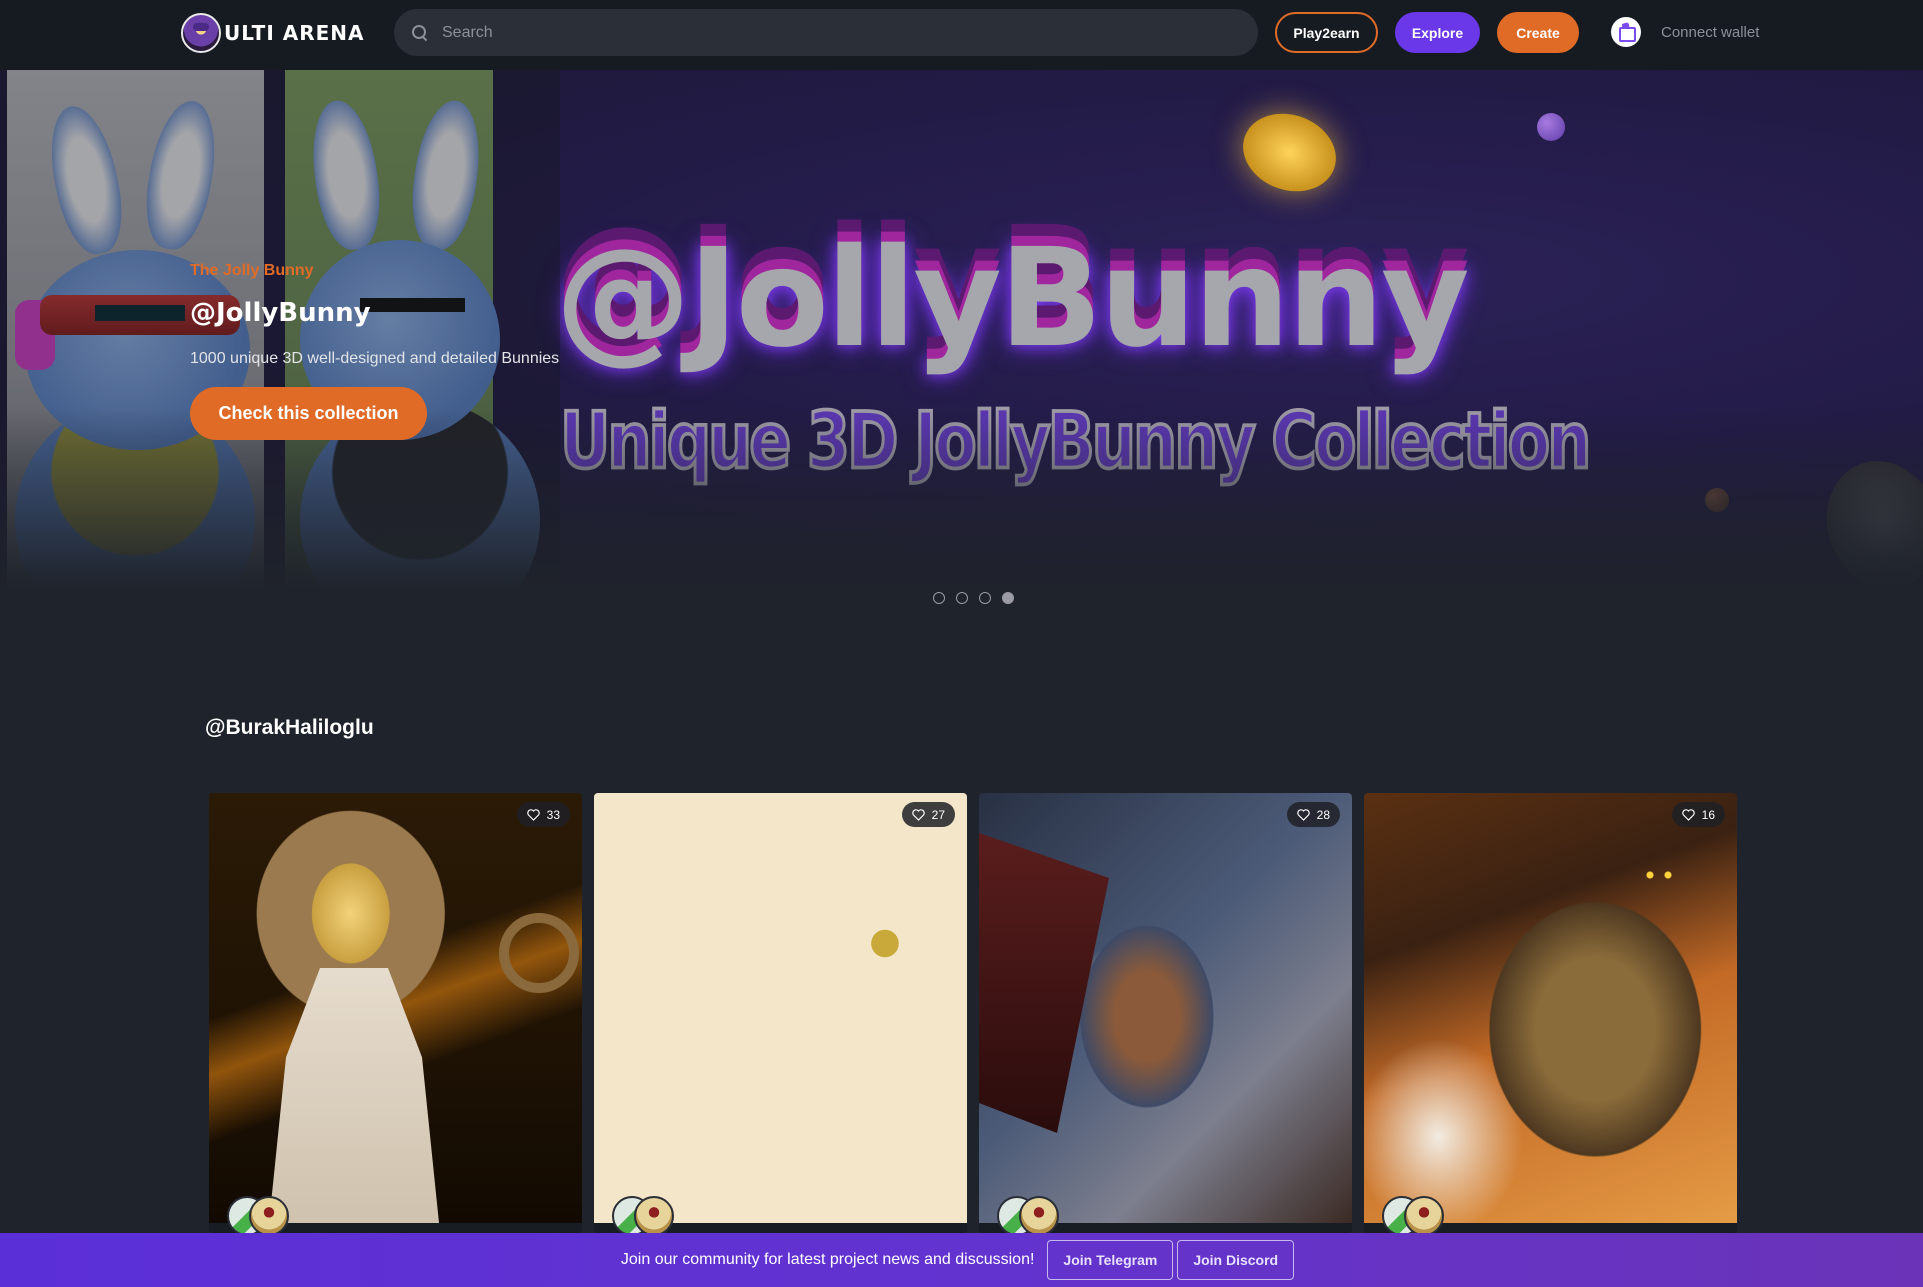 The image size is (1923, 1287). What do you see at coordinates (928, 814) in the screenshot?
I see `like-button: 27` at bounding box center [928, 814].